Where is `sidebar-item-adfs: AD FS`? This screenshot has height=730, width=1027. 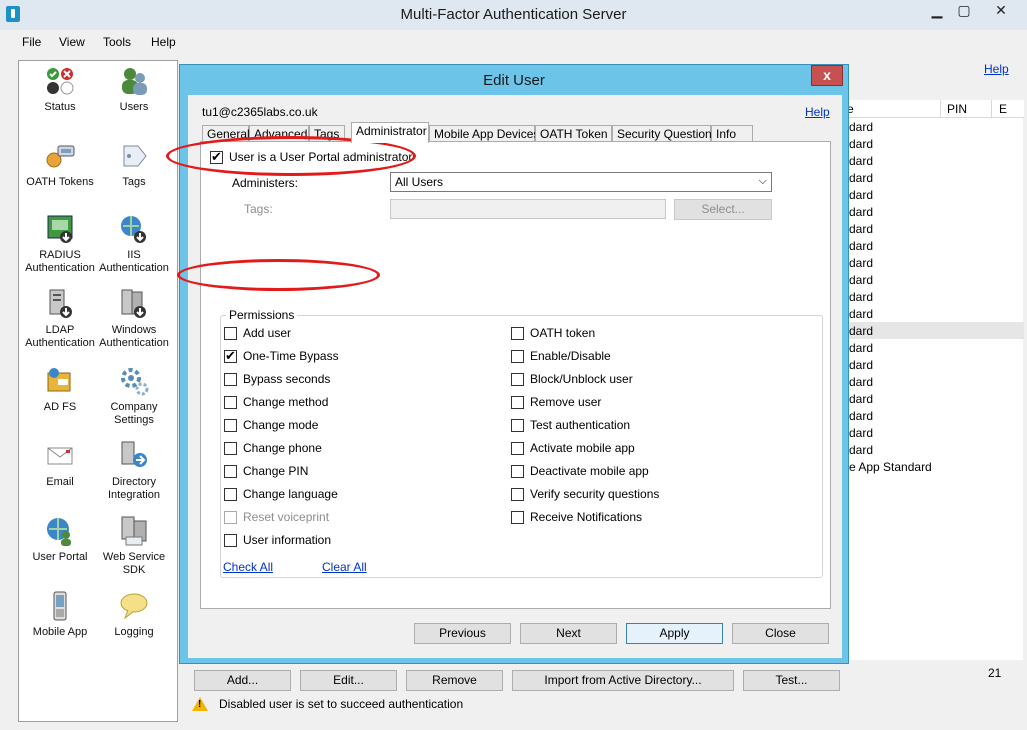
sidebar-item-adfs: AD FS is located at coordinates (60, 389).